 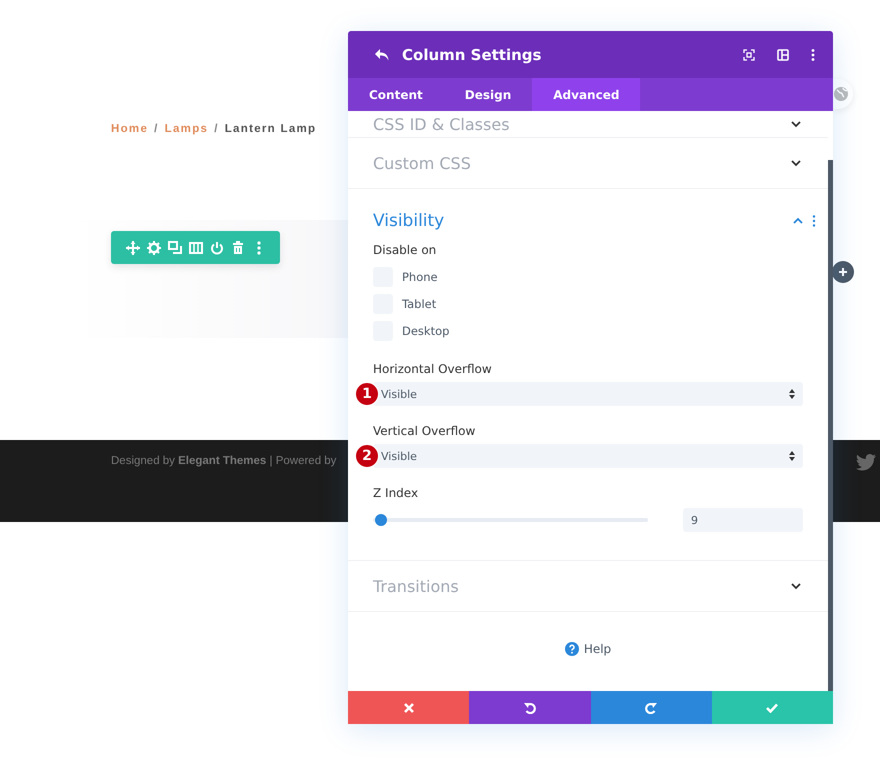 I want to click on undo-icon, so click(x=530, y=708).